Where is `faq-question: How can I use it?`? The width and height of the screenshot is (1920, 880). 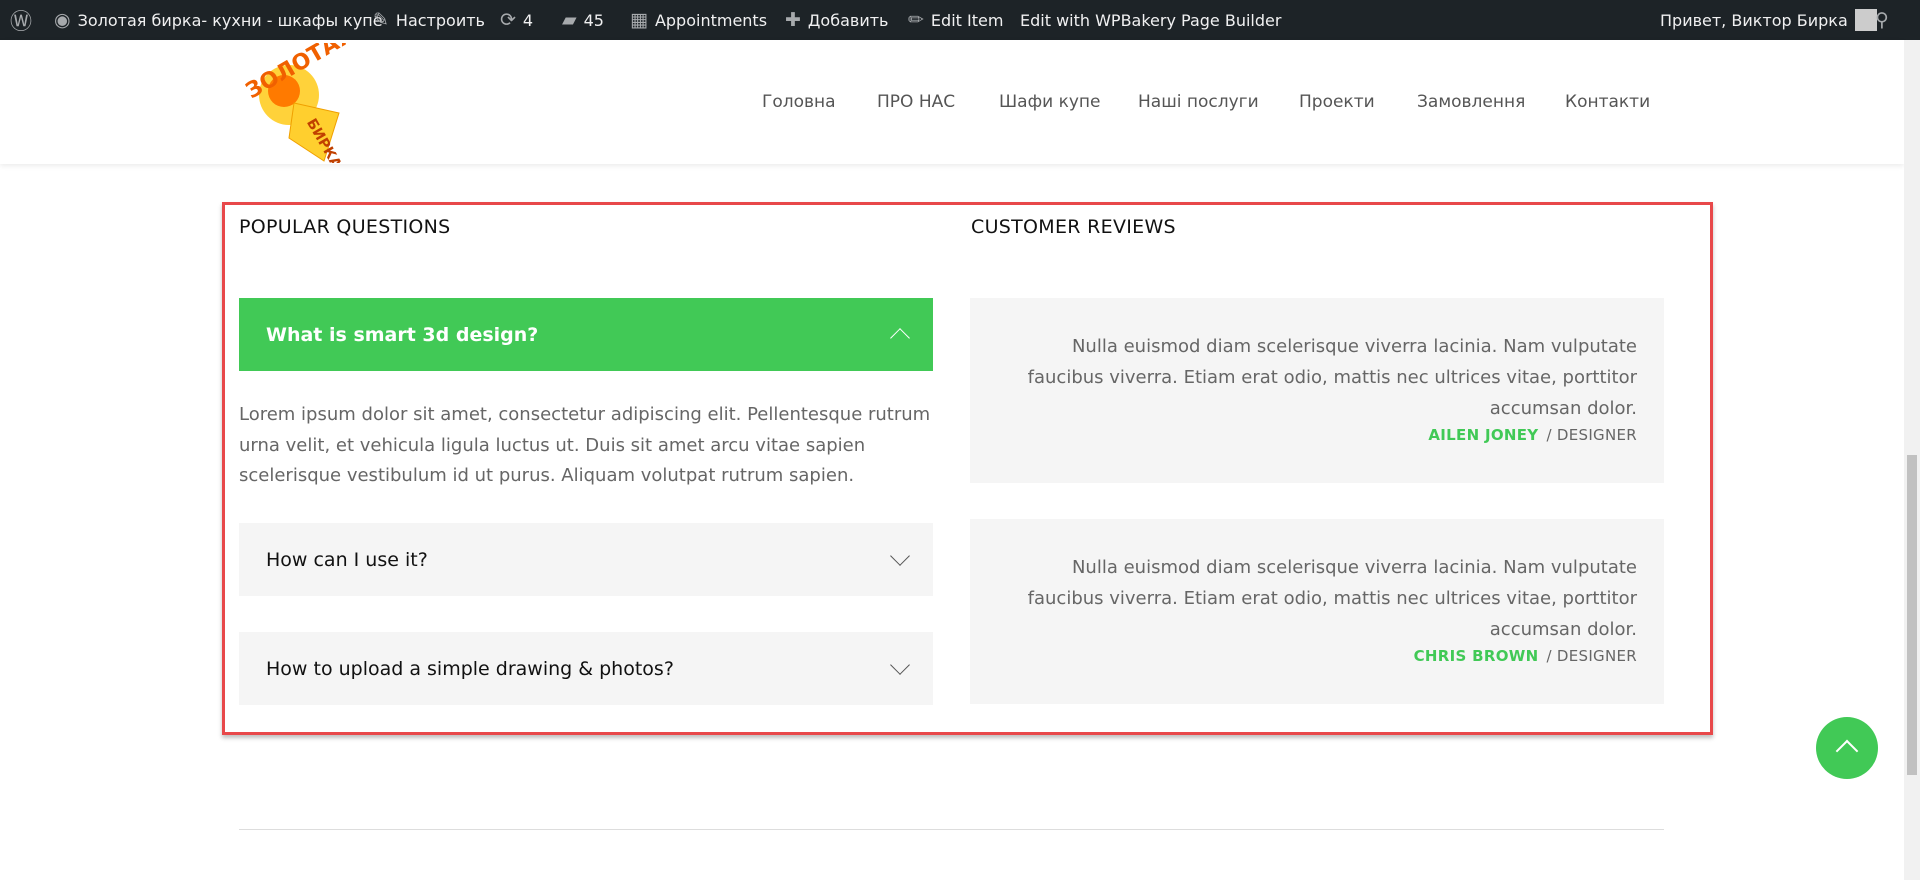 faq-question: How can I use it? is located at coordinates (347, 559).